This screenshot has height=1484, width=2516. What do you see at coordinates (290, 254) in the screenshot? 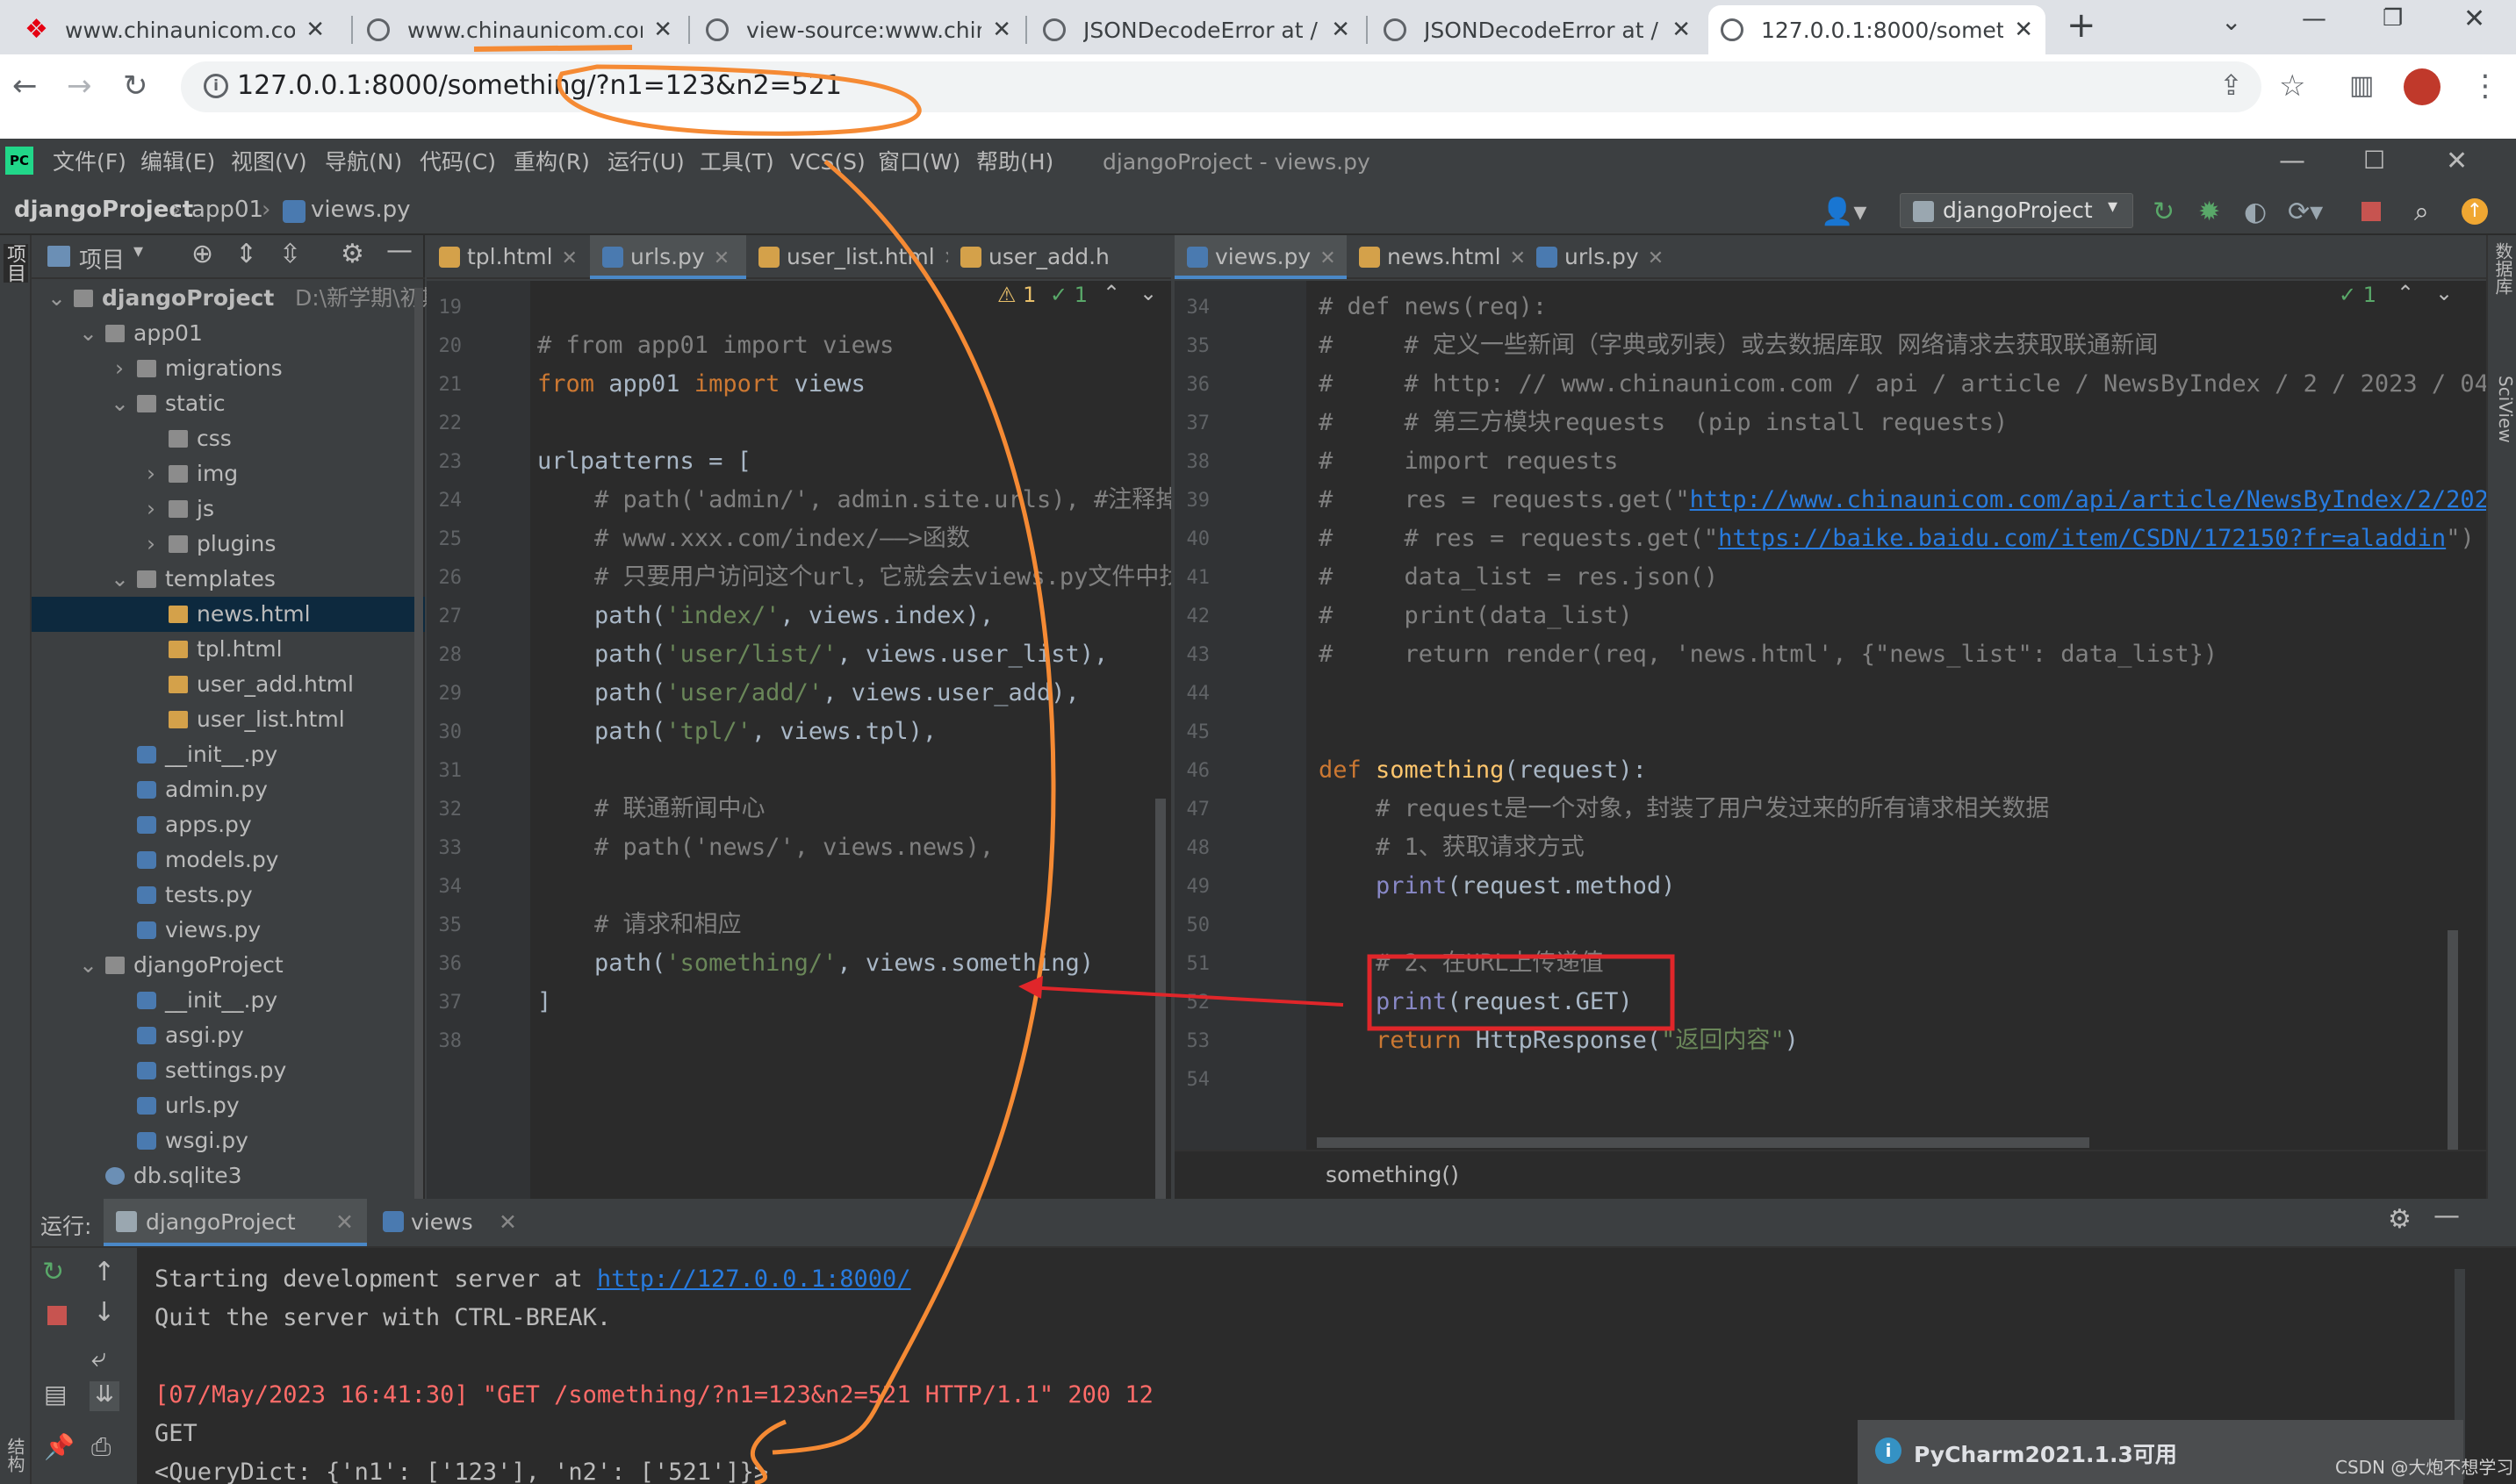
I see `collapse-all-icon: ⇳` at bounding box center [290, 254].